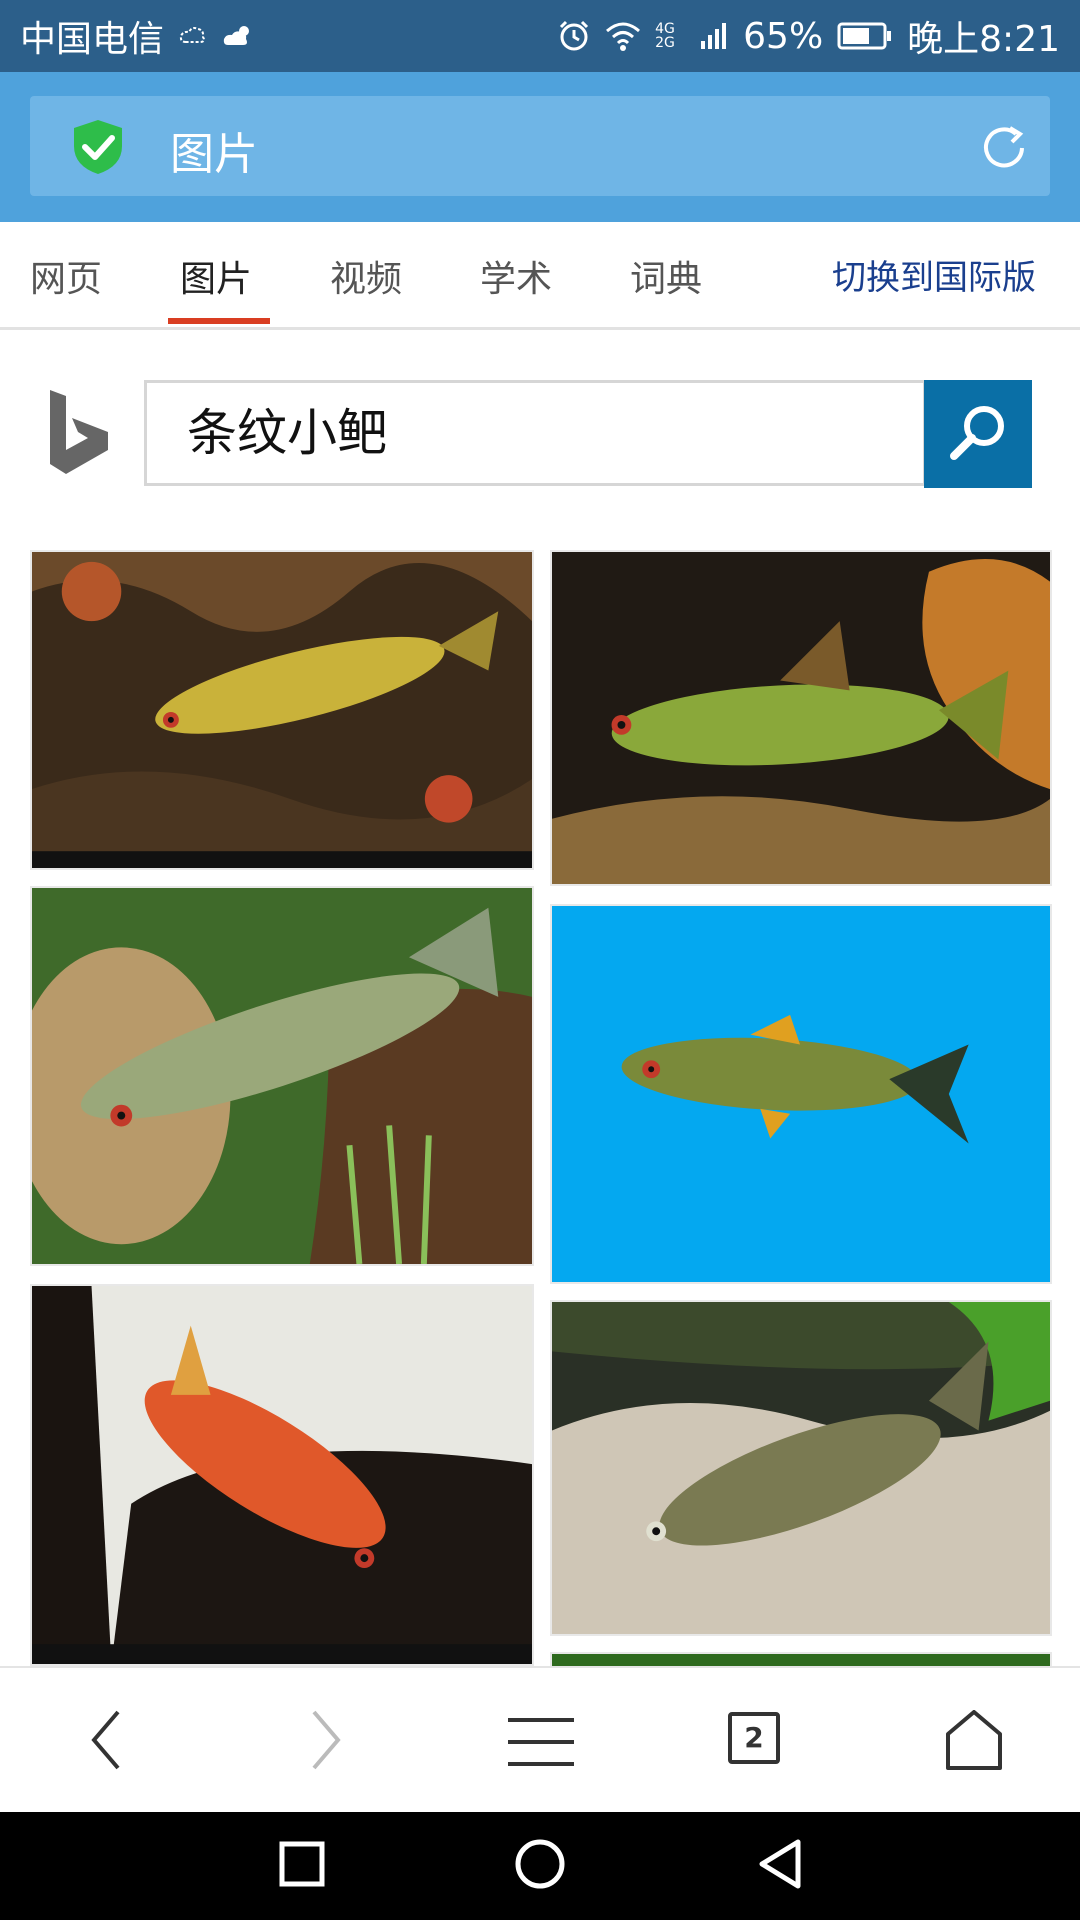 The image size is (1080, 1920). Describe the element at coordinates (541, 1744) in the screenshot. I see `menu-icon` at that location.